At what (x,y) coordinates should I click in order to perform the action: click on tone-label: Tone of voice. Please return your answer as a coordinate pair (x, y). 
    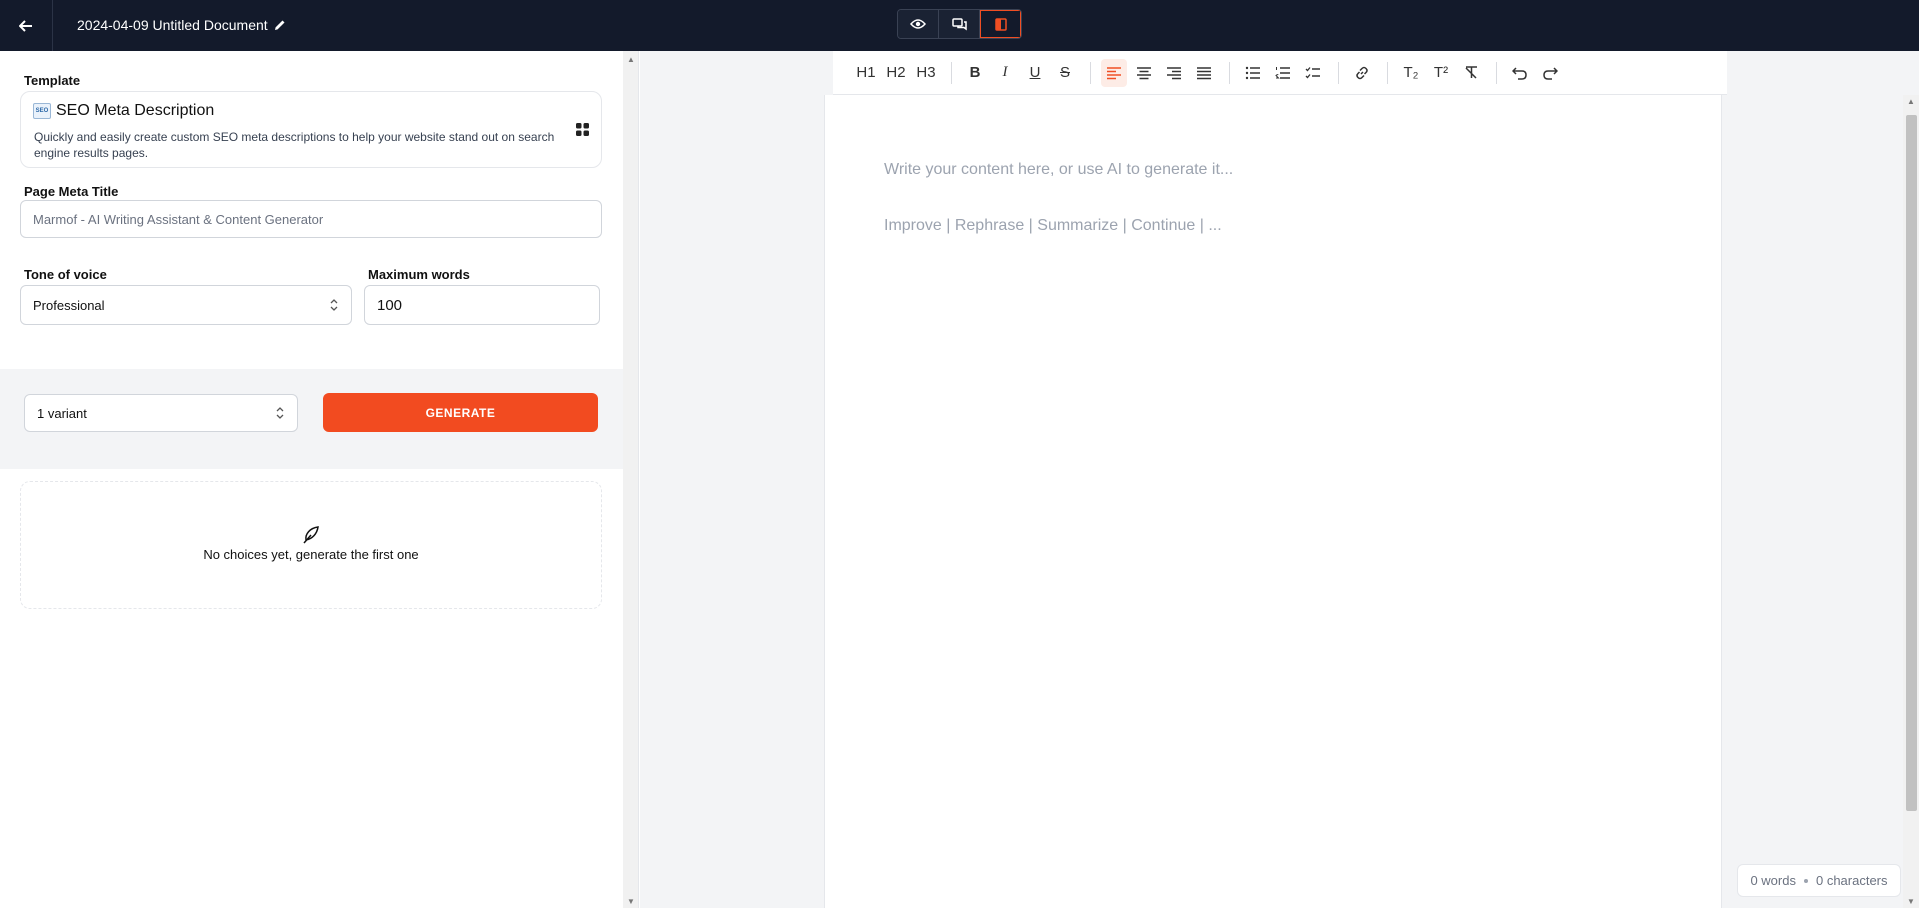
    Looking at the image, I should click on (65, 274).